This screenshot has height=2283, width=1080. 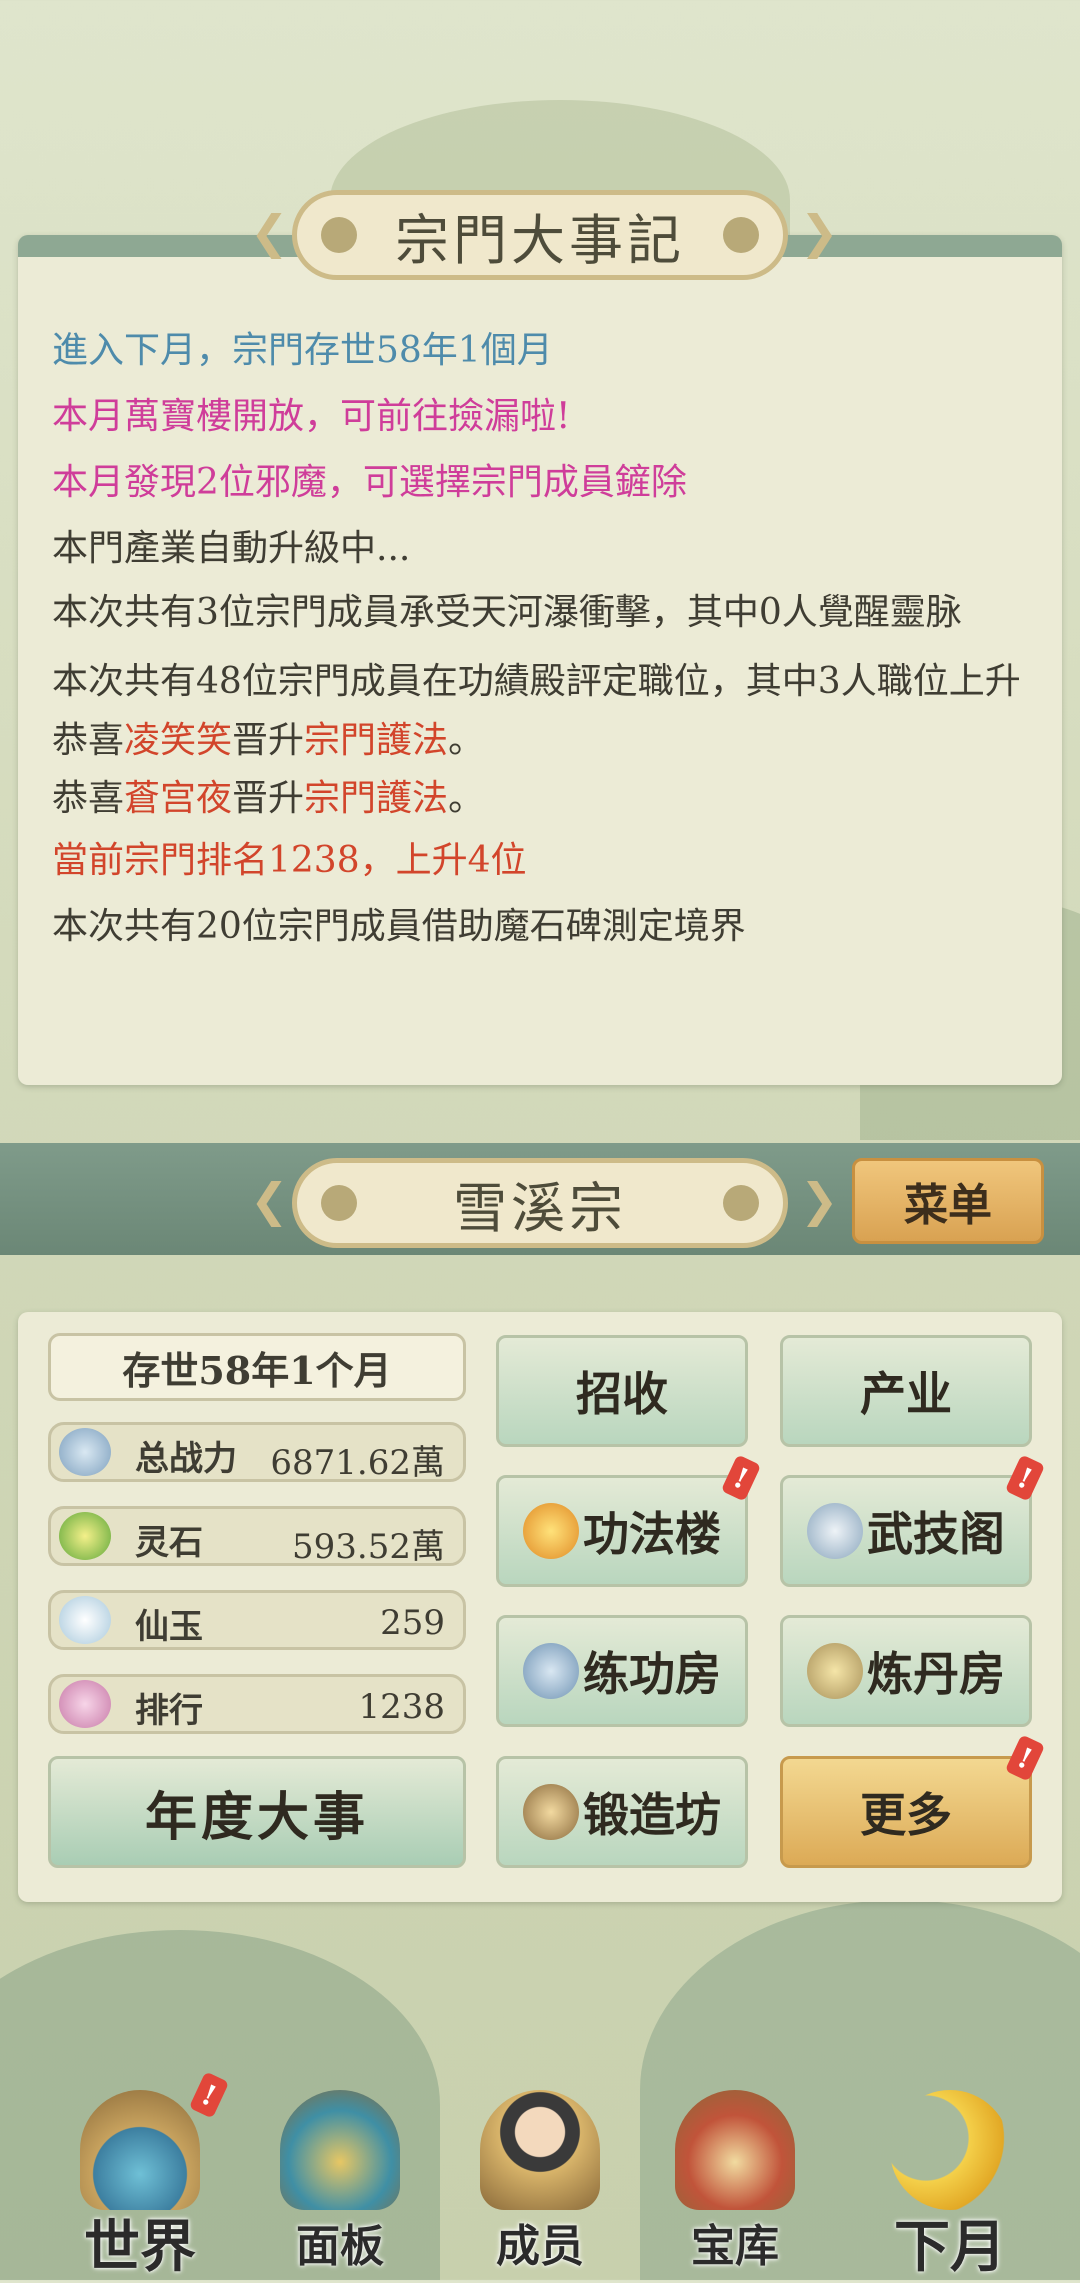 I want to click on member-name: 蒼宫夜, so click(x=178, y=798).